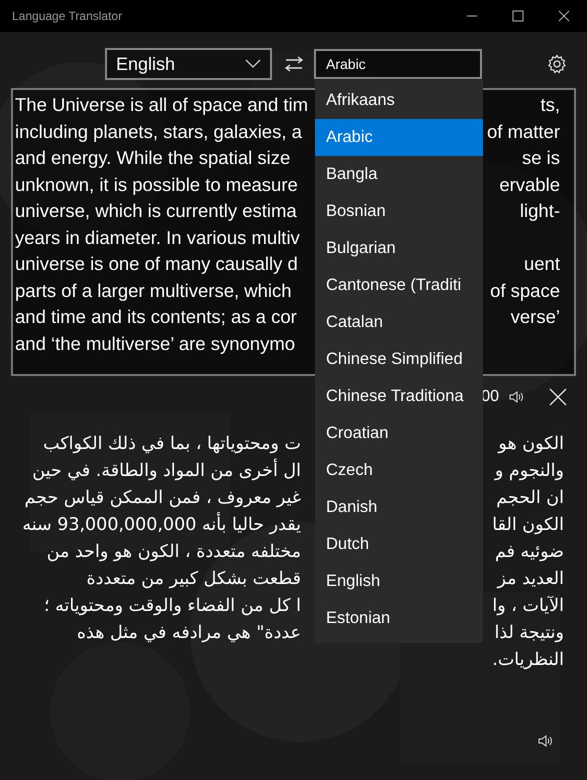 This screenshot has height=780, width=587. I want to click on source-text-line: verse’, so click(535, 317).